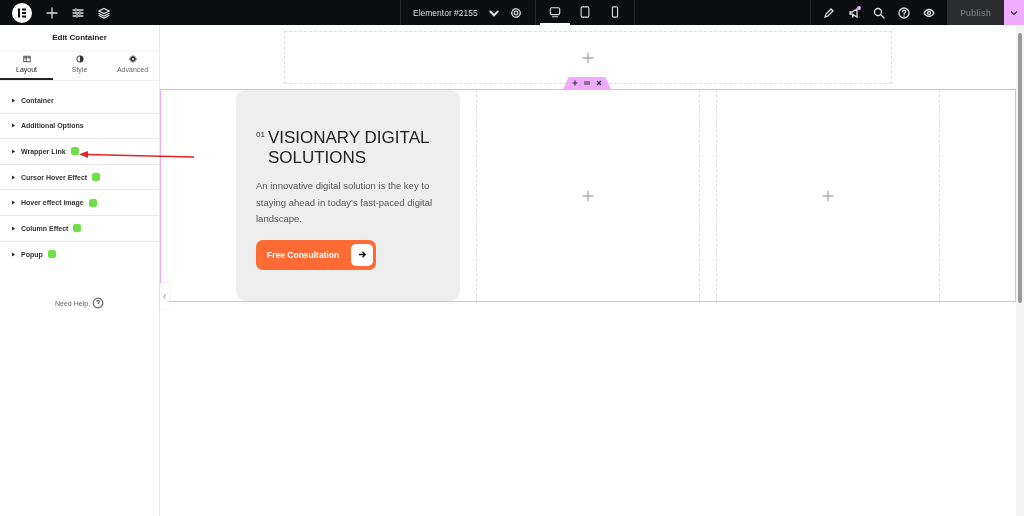  Describe the element at coordinates (26, 59) in the screenshot. I see `layout-icon` at that location.